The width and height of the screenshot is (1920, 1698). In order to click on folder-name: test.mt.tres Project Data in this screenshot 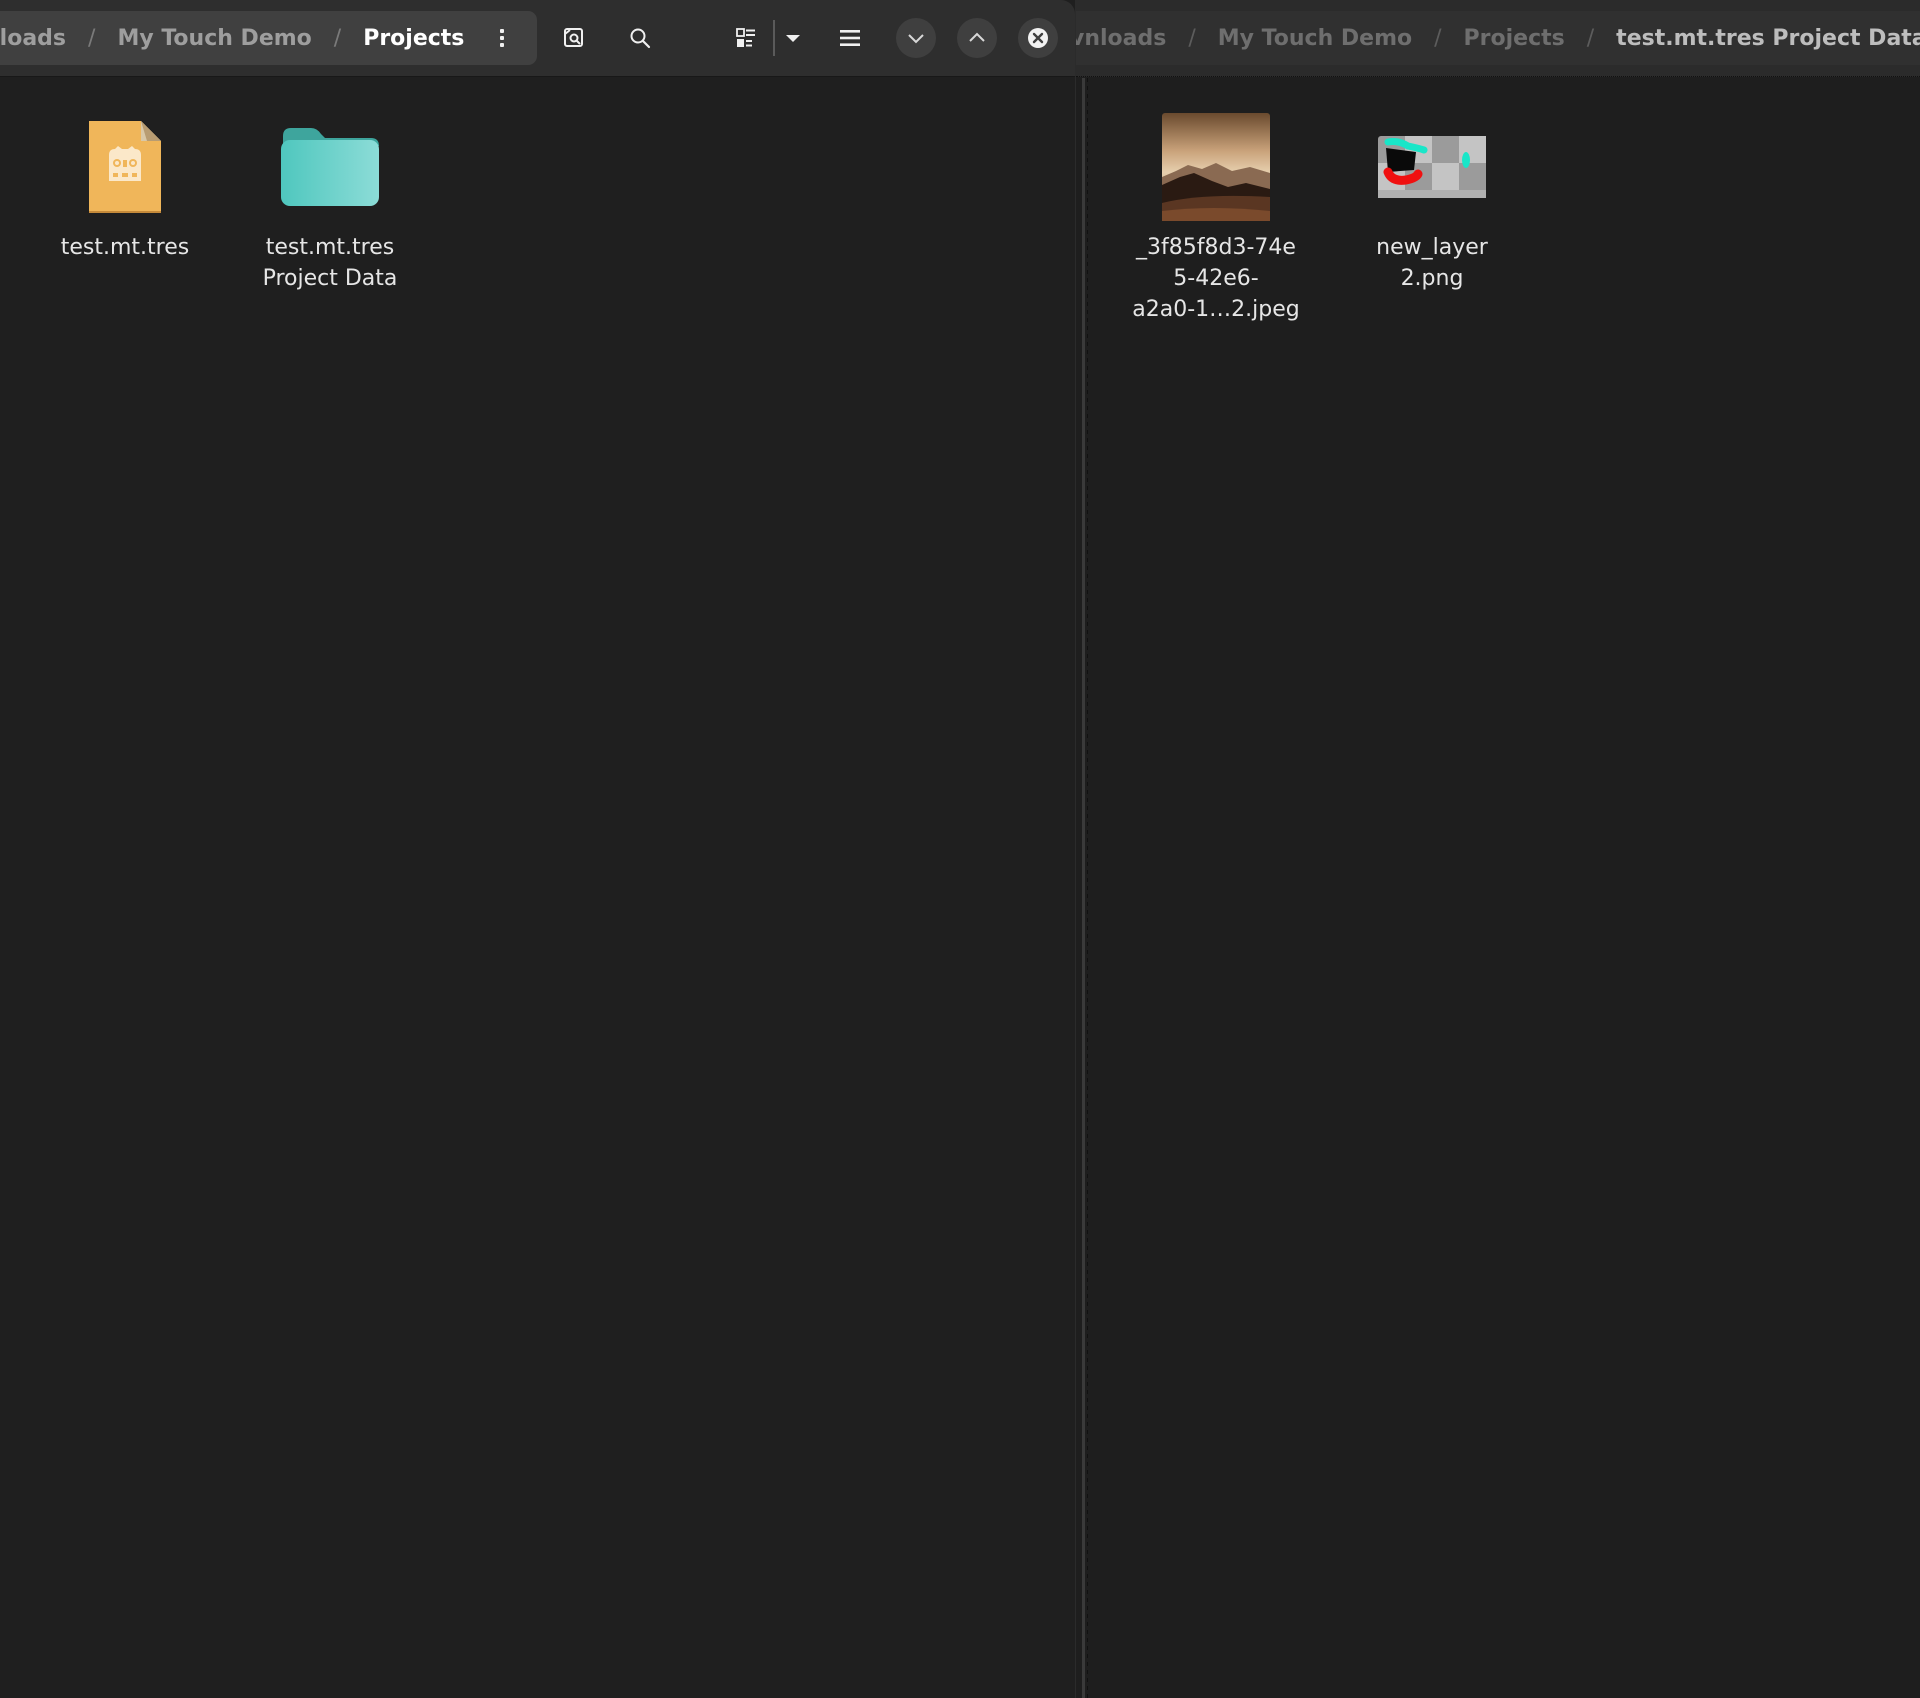, I will do `click(330, 263)`.